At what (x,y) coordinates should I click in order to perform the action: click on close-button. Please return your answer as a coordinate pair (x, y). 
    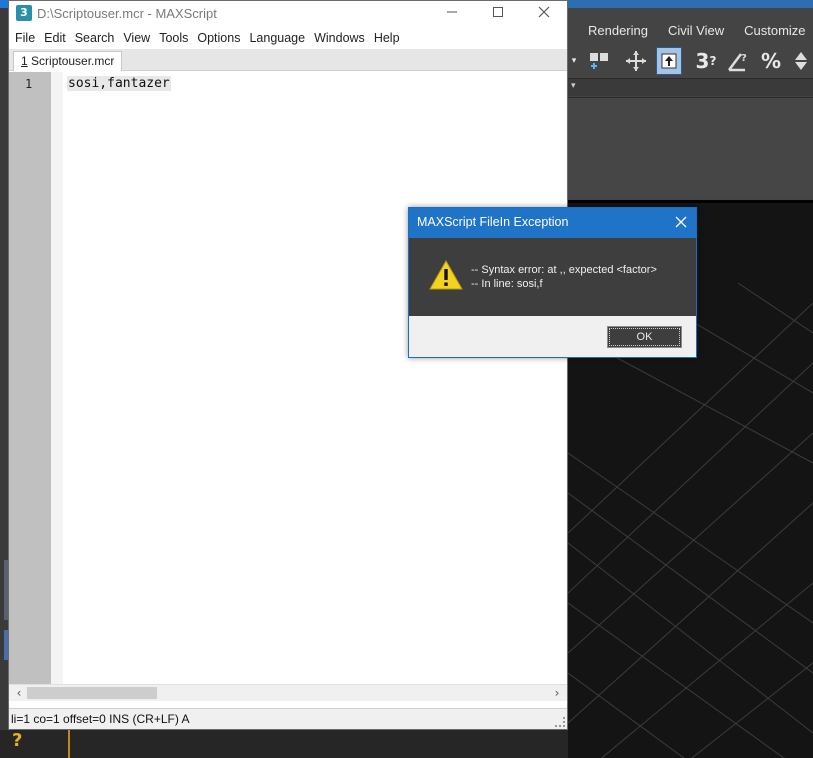
    Looking at the image, I should click on (544, 14).